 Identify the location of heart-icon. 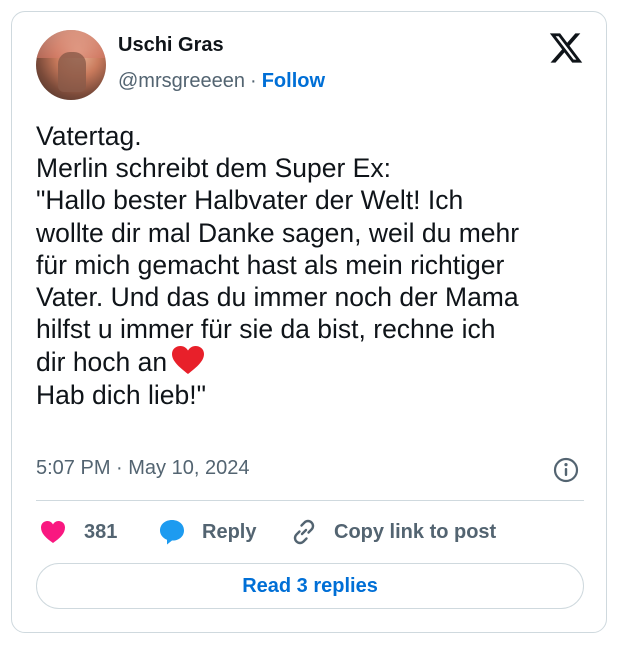
(53, 532).